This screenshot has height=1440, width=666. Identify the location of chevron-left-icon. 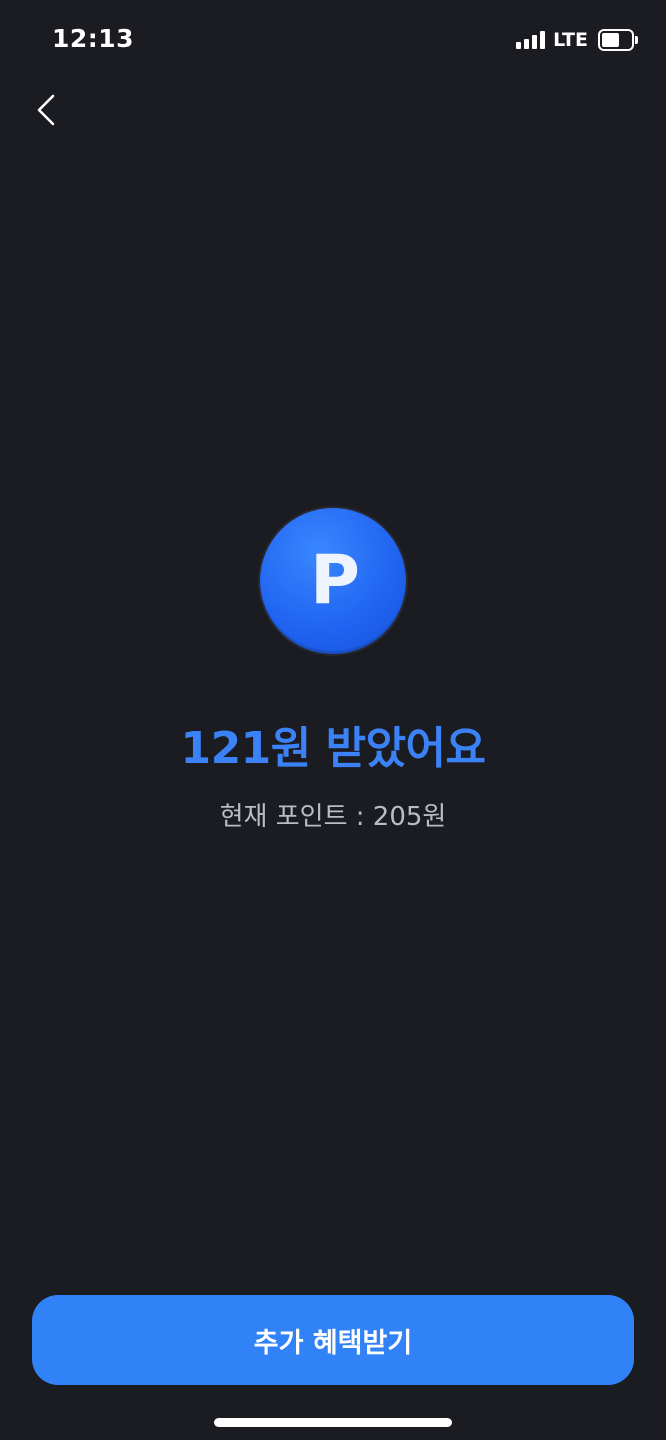
(46, 110).